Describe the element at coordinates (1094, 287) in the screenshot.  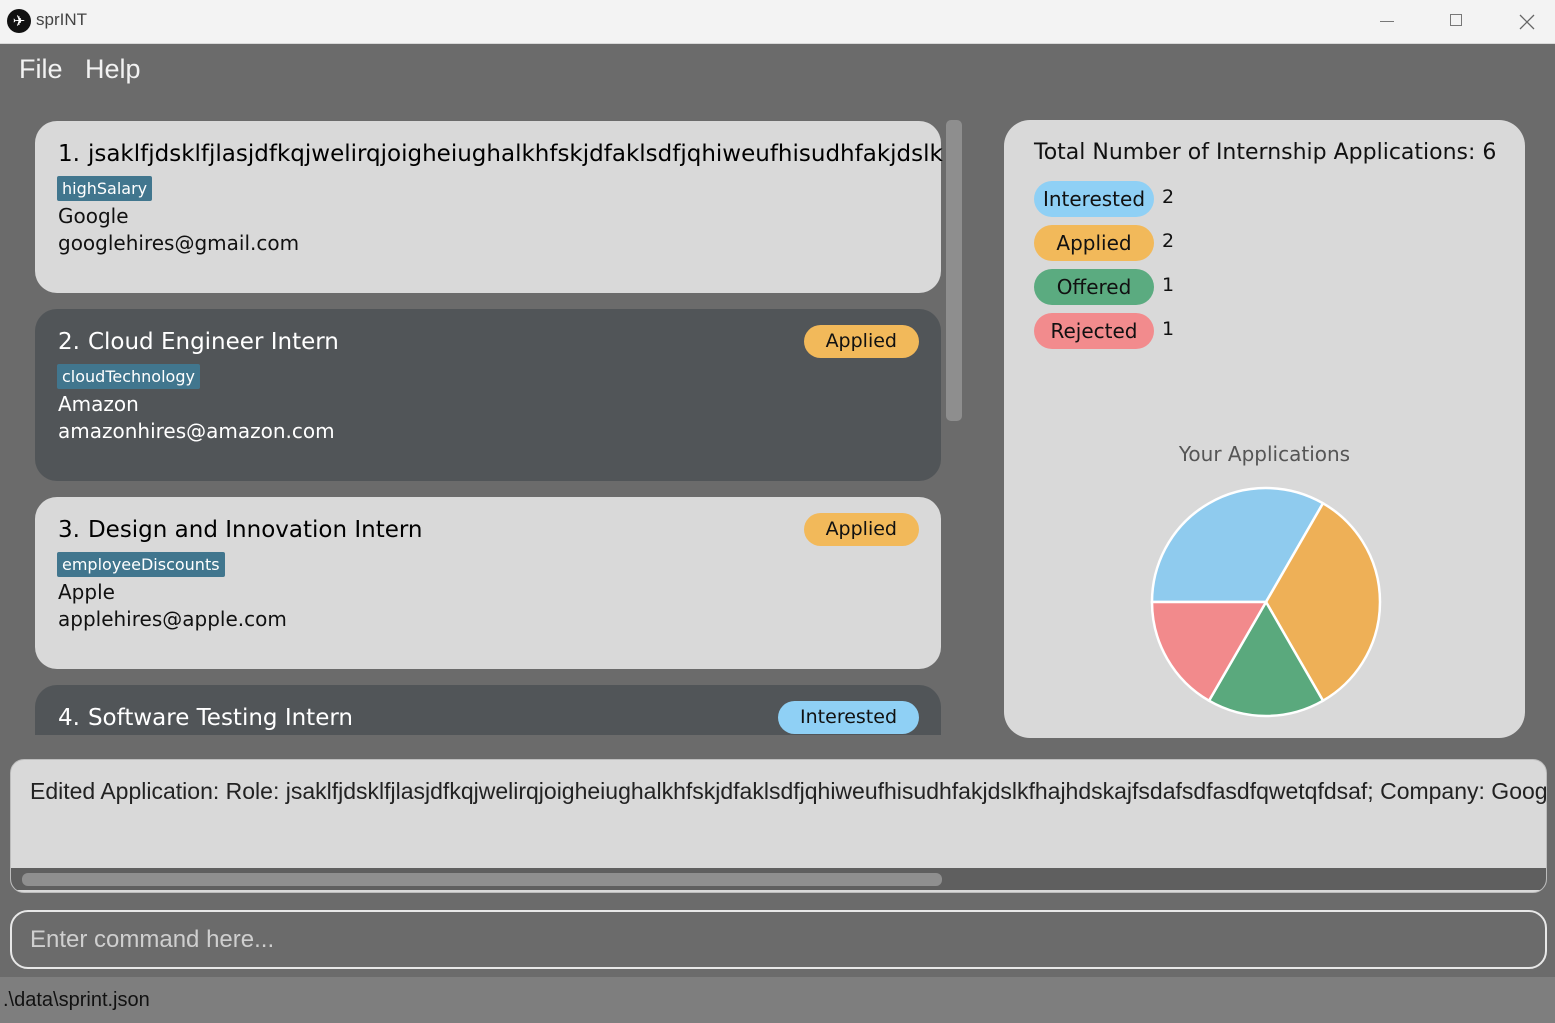
I see `stat-label: Offered` at that location.